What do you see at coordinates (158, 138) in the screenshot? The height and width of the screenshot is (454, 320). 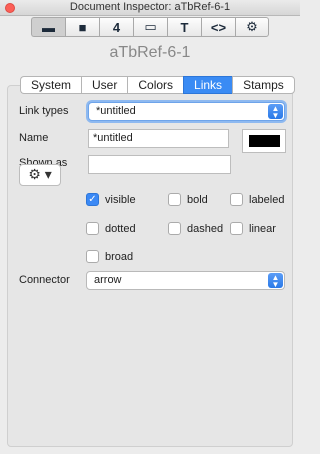 I see `name-field: *untitled` at bounding box center [158, 138].